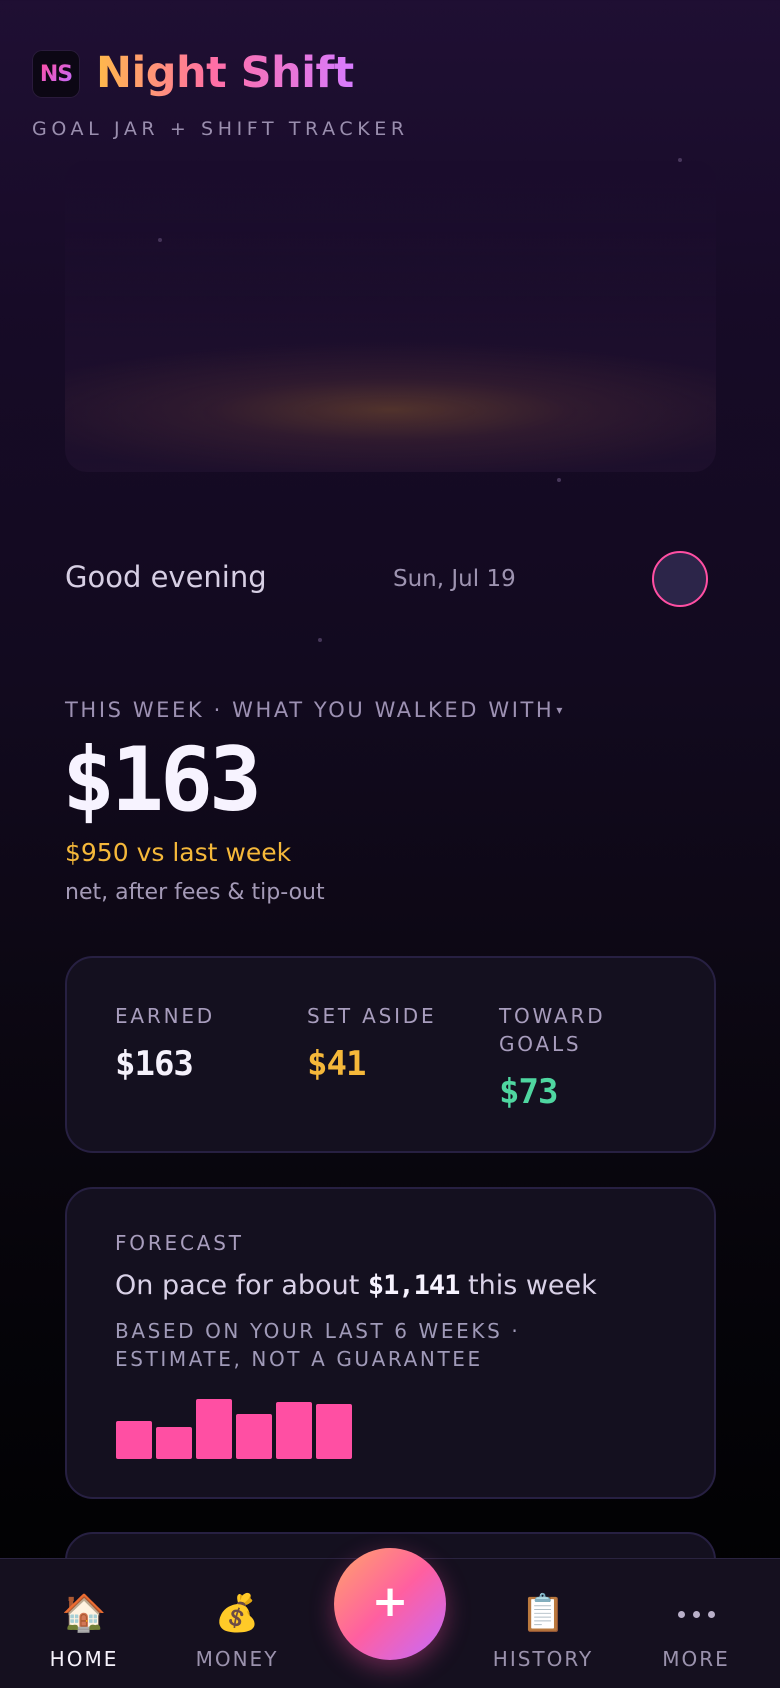 This screenshot has width=780, height=1688. What do you see at coordinates (559, 710) in the screenshot?
I see `chevron-down-icon: ▾` at bounding box center [559, 710].